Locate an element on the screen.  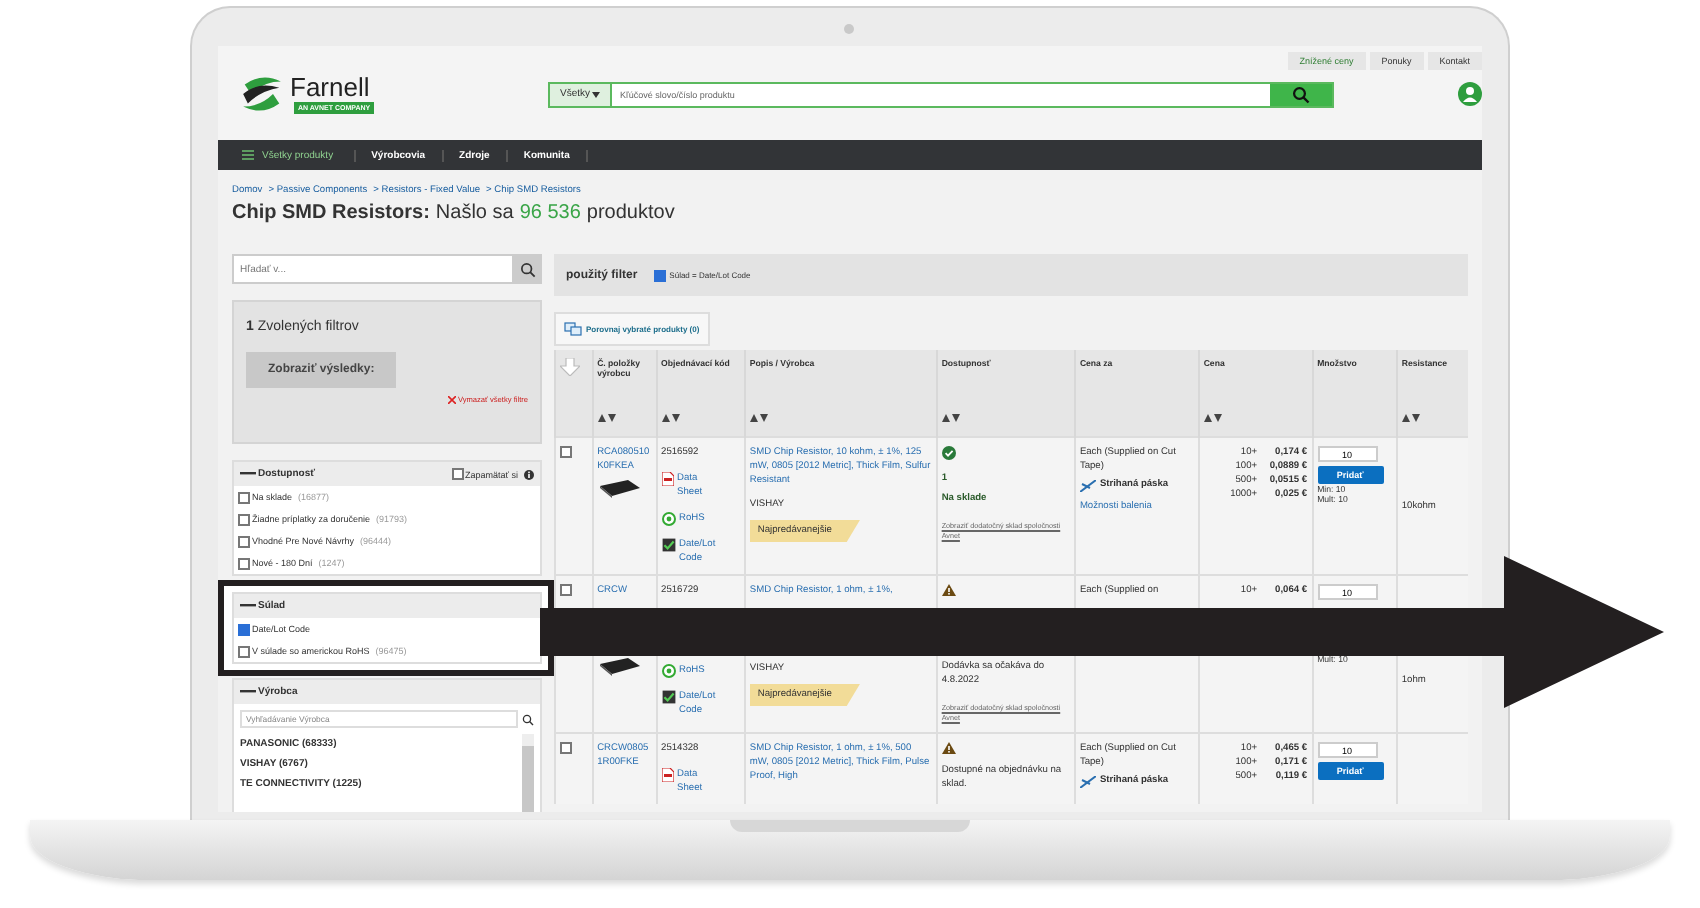
compare-icon is located at coordinates (573, 329).